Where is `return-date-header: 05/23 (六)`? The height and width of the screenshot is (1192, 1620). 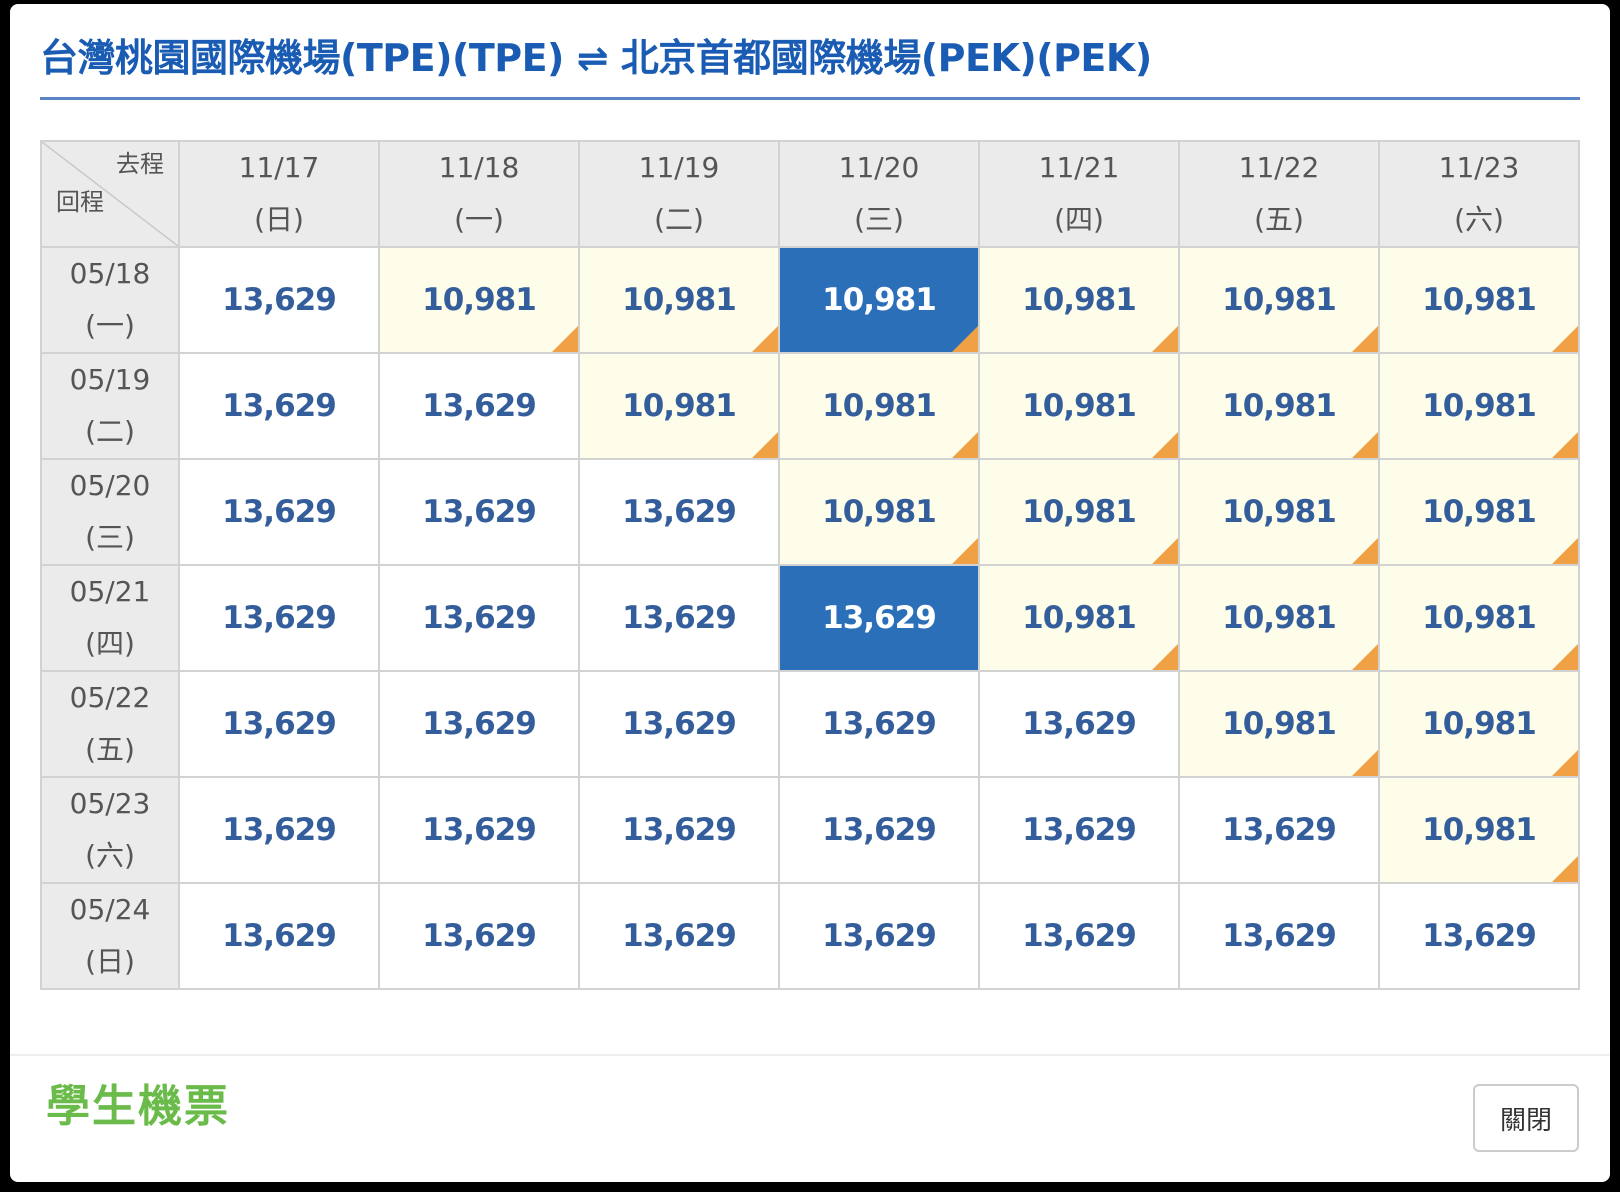
return-date-header: 05/23 (六) is located at coordinates (110, 830).